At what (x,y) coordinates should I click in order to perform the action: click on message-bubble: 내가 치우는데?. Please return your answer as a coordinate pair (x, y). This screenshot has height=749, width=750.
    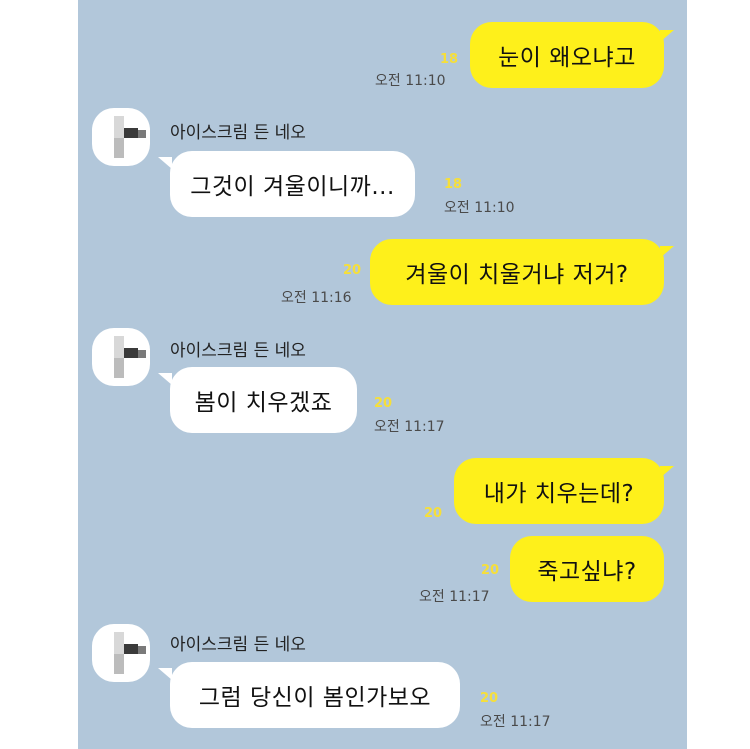
    Looking at the image, I should click on (559, 491).